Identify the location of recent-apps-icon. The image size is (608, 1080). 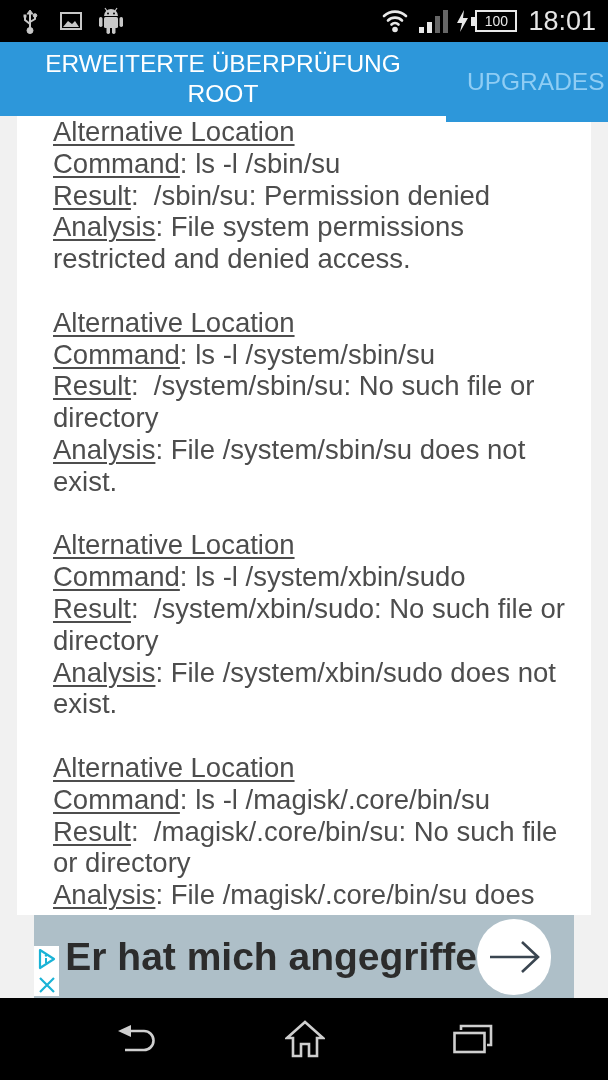
(473, 1039).